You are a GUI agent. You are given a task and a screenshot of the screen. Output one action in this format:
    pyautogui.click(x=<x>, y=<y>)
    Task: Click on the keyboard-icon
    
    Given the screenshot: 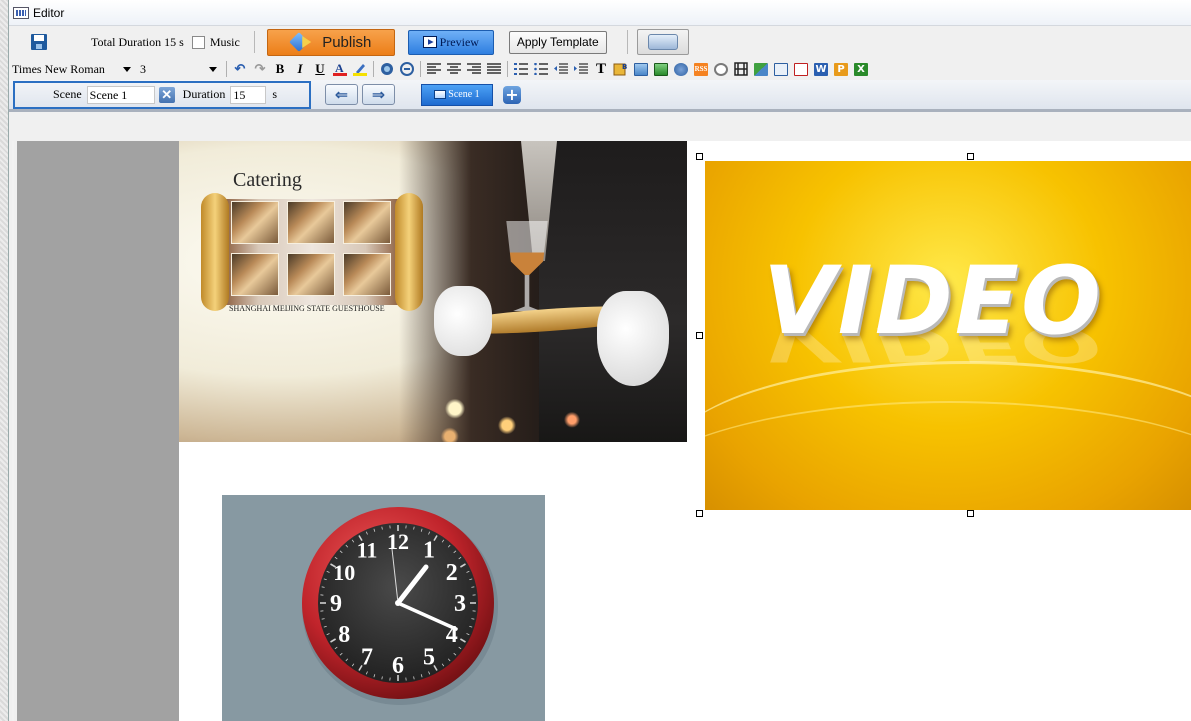 What is the action you would take?
    pyautogui.click(x=662, y=42)
    